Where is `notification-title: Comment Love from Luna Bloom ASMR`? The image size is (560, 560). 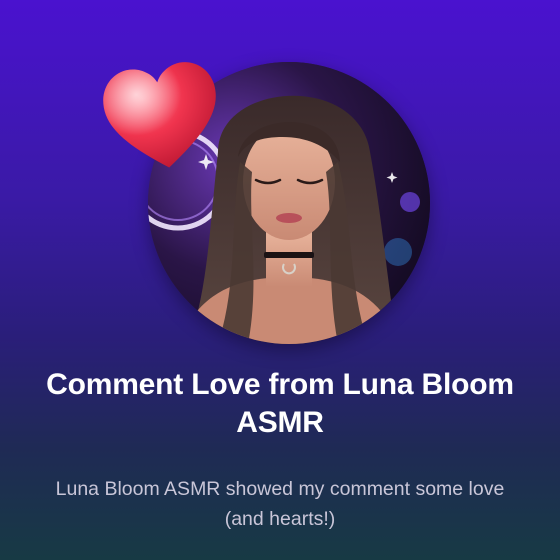
notification-title: Comment Love from Luna Bloom ASMR is located at coordinates (280, 403).